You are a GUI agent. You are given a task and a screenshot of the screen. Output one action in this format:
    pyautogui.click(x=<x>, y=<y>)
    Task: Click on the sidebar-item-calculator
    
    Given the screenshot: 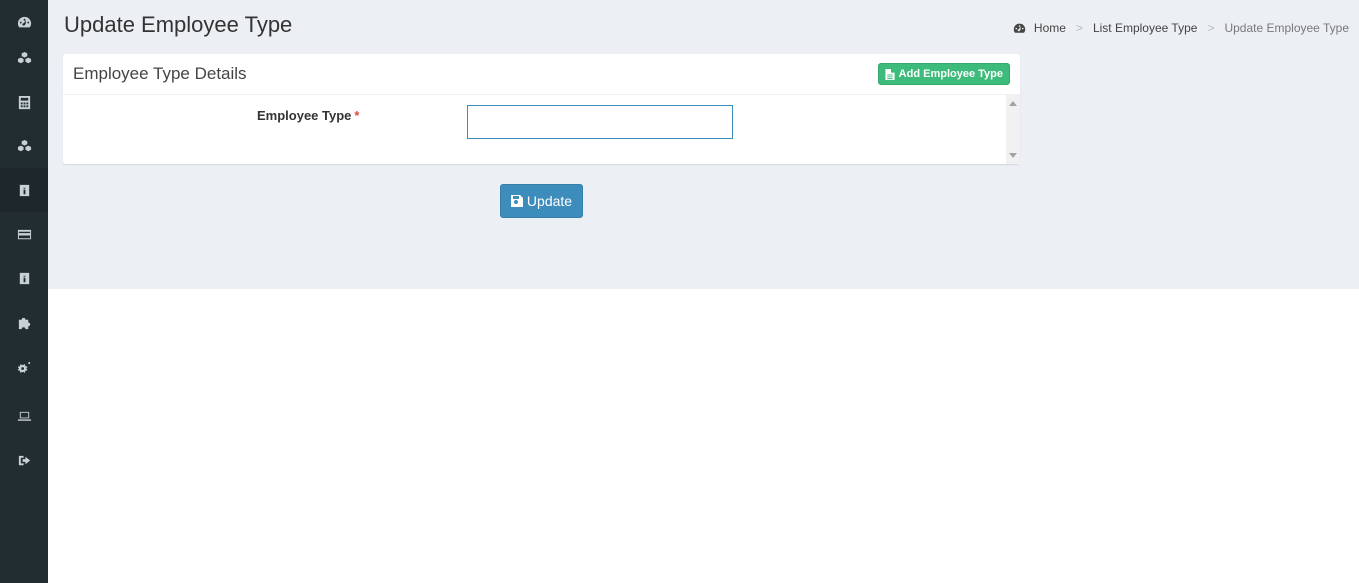 What is the action you would take?
    pyautogui.click(x=24, y=102)
    